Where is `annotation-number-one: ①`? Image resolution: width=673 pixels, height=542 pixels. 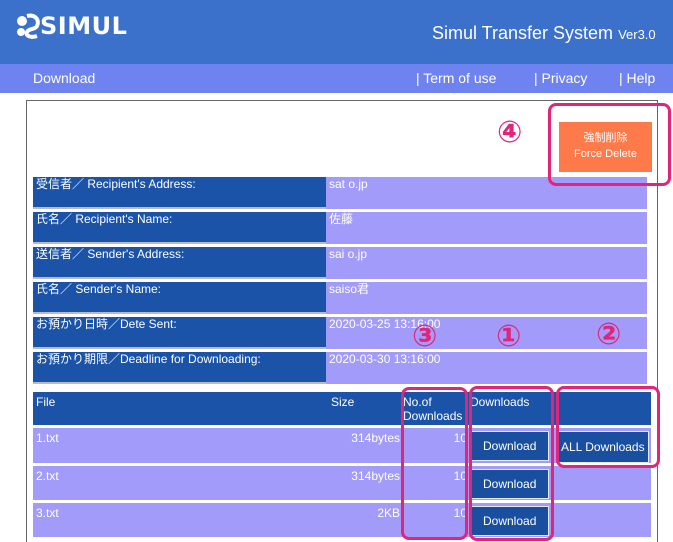 annotation-number-one: ① is located at coordinates (509, 336).